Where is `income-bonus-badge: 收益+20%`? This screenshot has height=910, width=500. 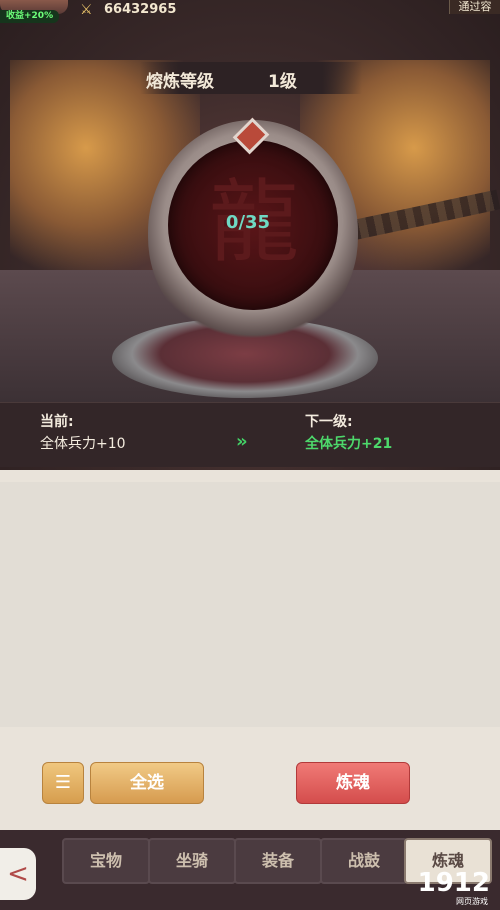
income-bonus-badge: 收益+20% is located at coordinates (30, 16).